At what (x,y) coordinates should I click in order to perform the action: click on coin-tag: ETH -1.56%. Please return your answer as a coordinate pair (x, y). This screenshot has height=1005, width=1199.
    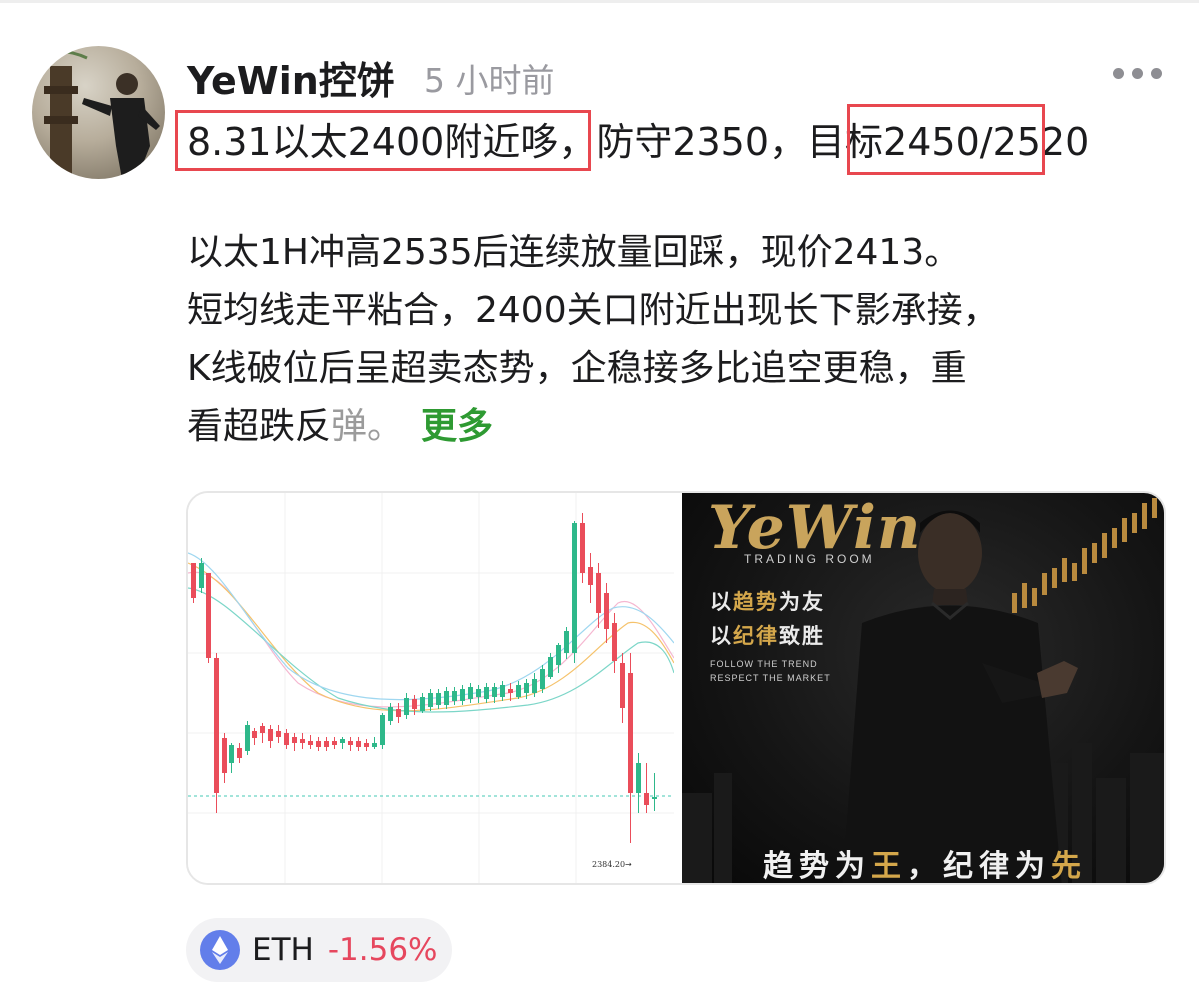
    Looking at the image, I should click on (319, 950).